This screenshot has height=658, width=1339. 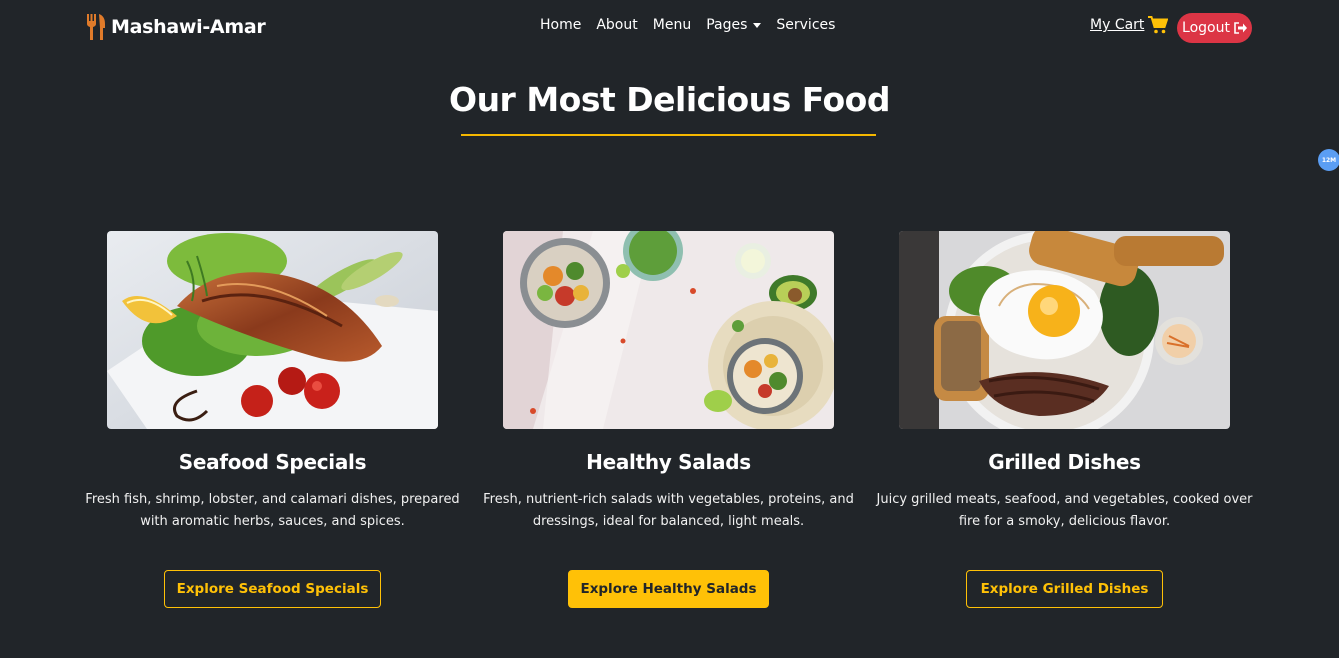 I want to click on shopping-cart-icon, so click(x=1158, y=25).